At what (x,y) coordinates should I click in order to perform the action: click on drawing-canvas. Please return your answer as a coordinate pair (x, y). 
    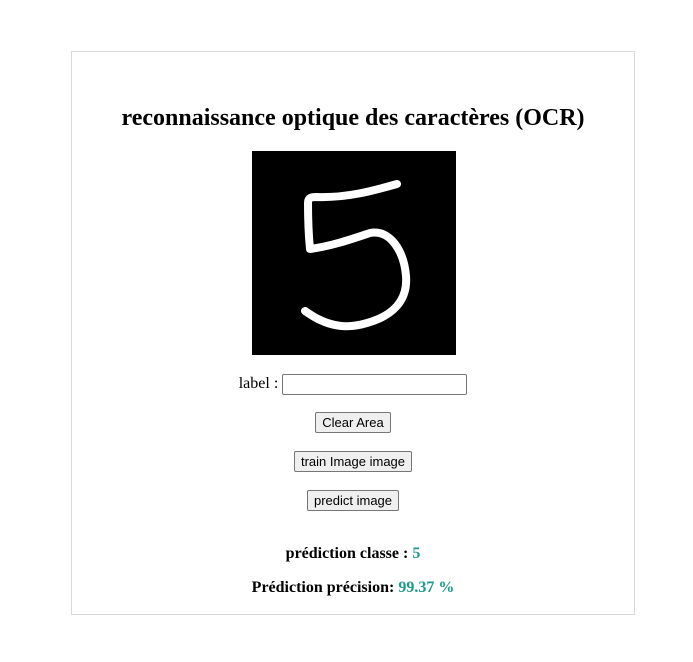
    Looking at the image, I should click on (354, 253).